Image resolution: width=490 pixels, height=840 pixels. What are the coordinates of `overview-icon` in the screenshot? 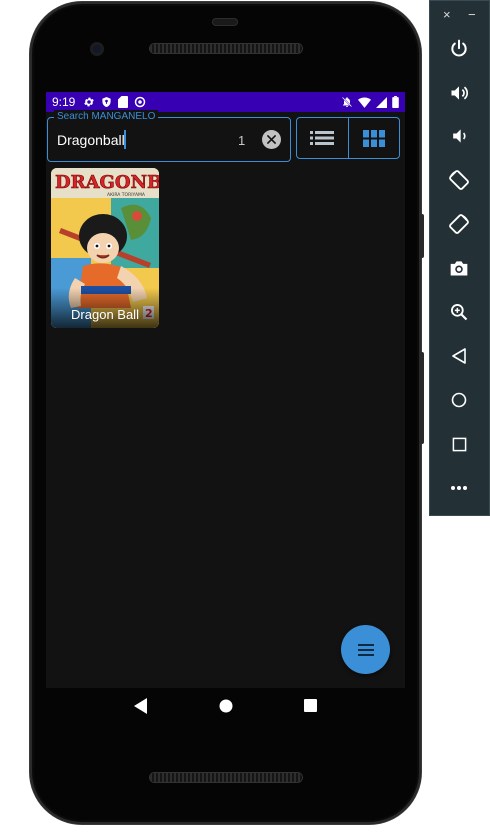 It's located at (459, 444).